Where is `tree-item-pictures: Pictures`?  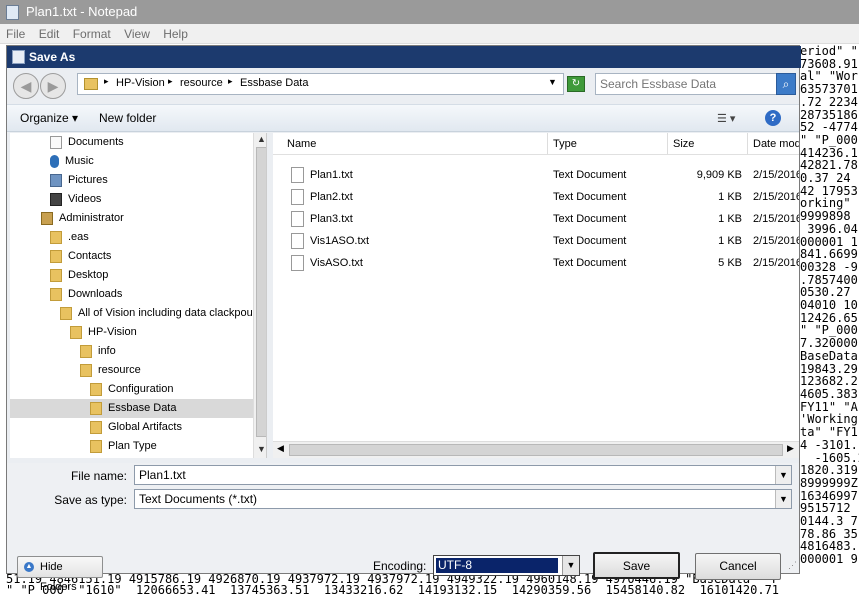 tree-item-pictures: Pictures is located at coordinates (79, 180).